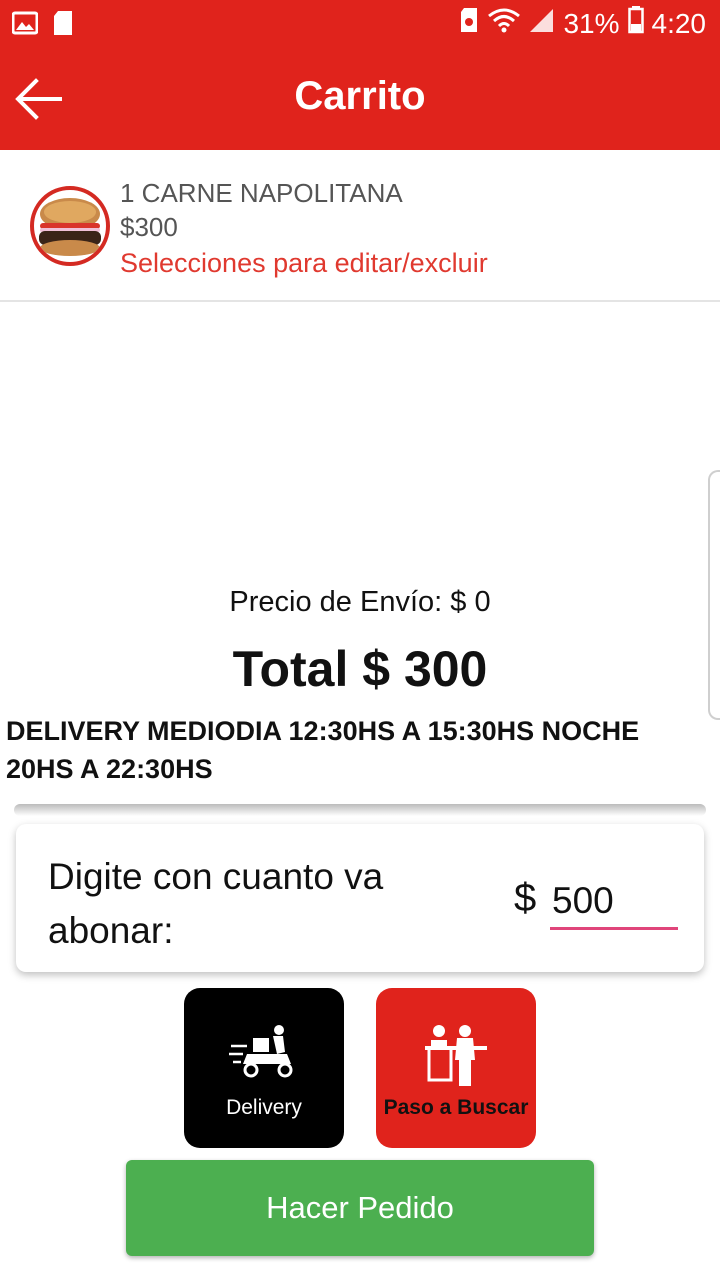  I want to click on status-bar: 31% 4:20, so click(360, 24).